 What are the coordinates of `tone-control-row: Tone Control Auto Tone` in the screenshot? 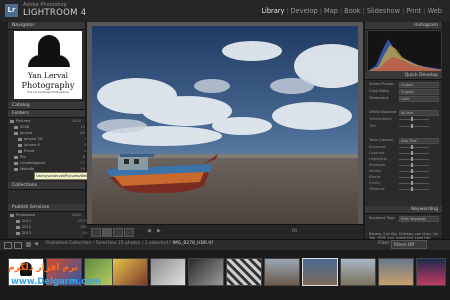 It's located at (404, 140).